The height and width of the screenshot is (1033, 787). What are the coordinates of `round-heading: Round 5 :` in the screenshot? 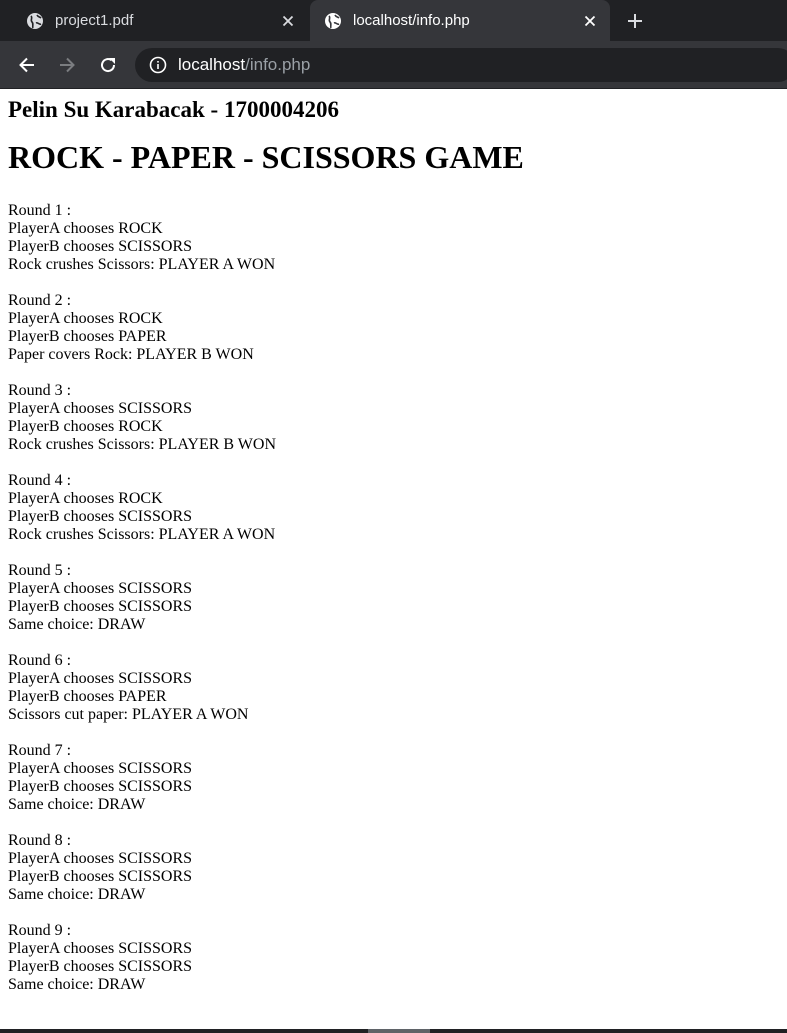 It's located at (40, 570).